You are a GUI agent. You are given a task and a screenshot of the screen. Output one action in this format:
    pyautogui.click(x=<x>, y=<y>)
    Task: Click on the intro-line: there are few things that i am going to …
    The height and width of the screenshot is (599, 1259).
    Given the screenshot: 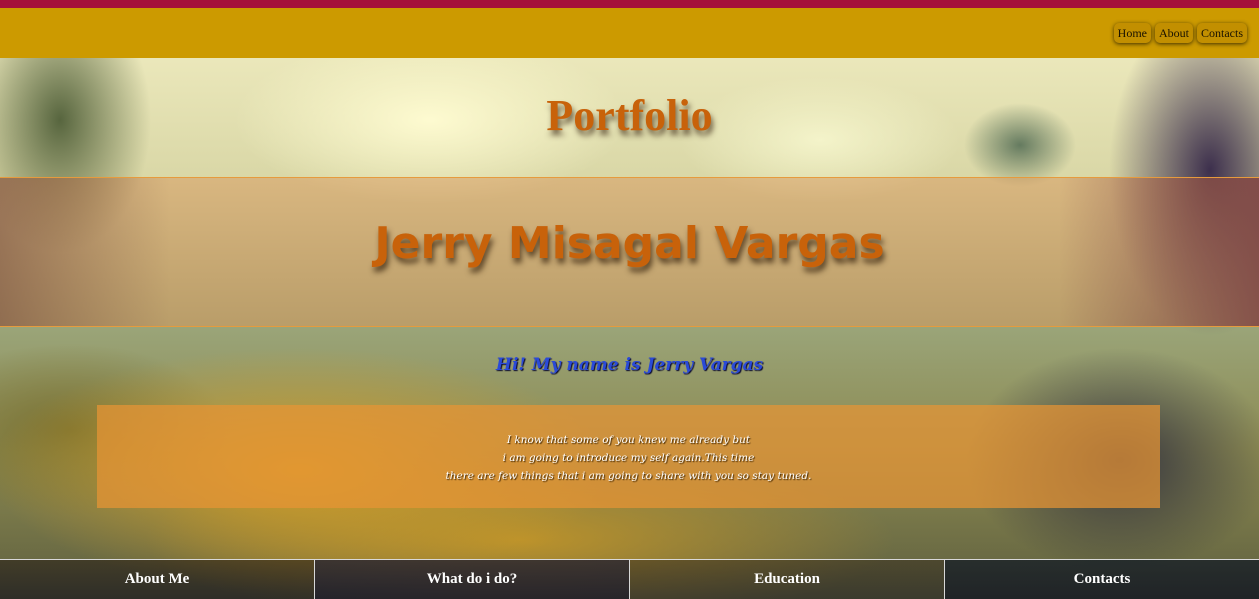 What is the action you would take?
    pyautogui.click(x=628, y=476)
    